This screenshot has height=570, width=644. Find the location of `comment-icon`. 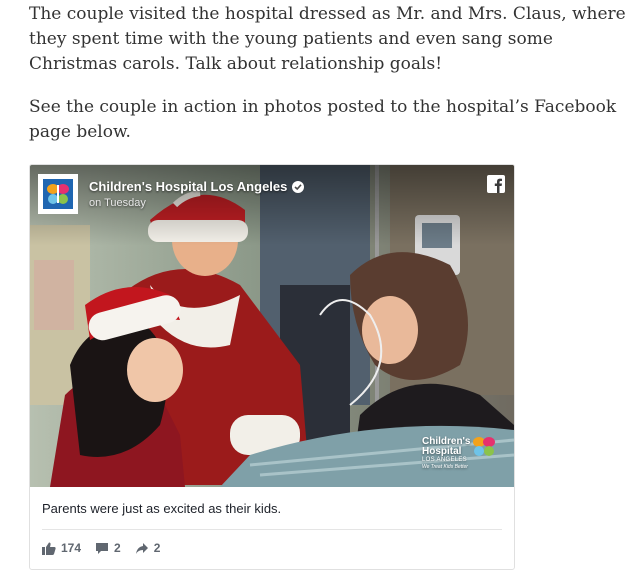

comment-icon is located at coordinates (102, 548).